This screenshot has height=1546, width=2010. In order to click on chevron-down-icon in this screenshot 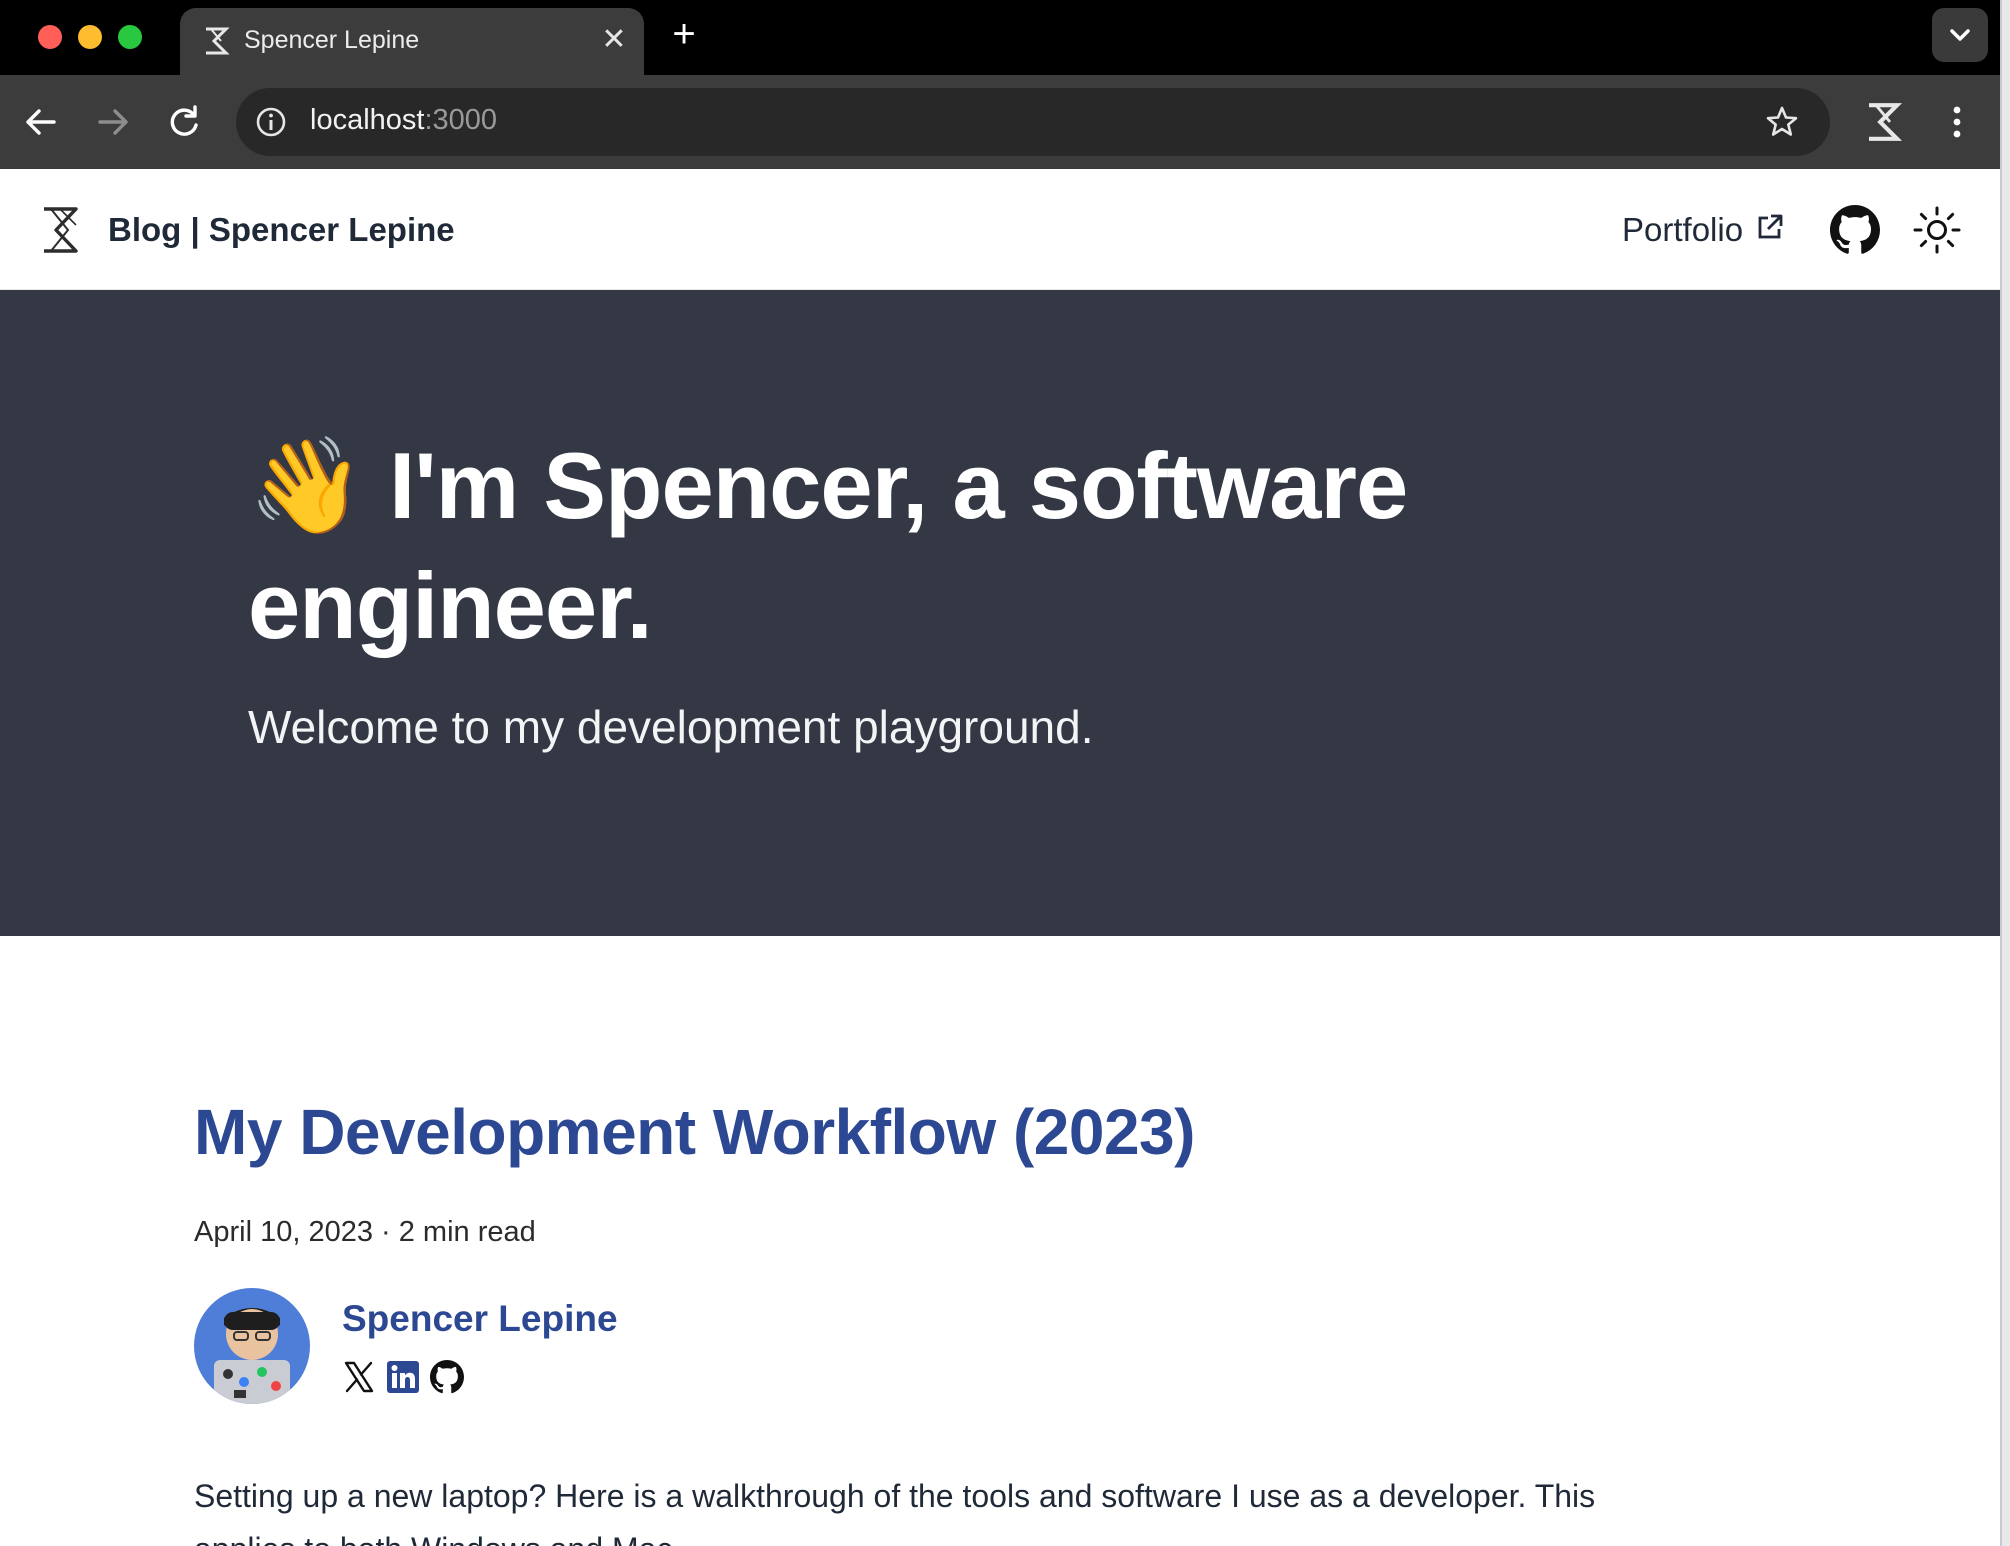, I will do `click(1960, 35)`.